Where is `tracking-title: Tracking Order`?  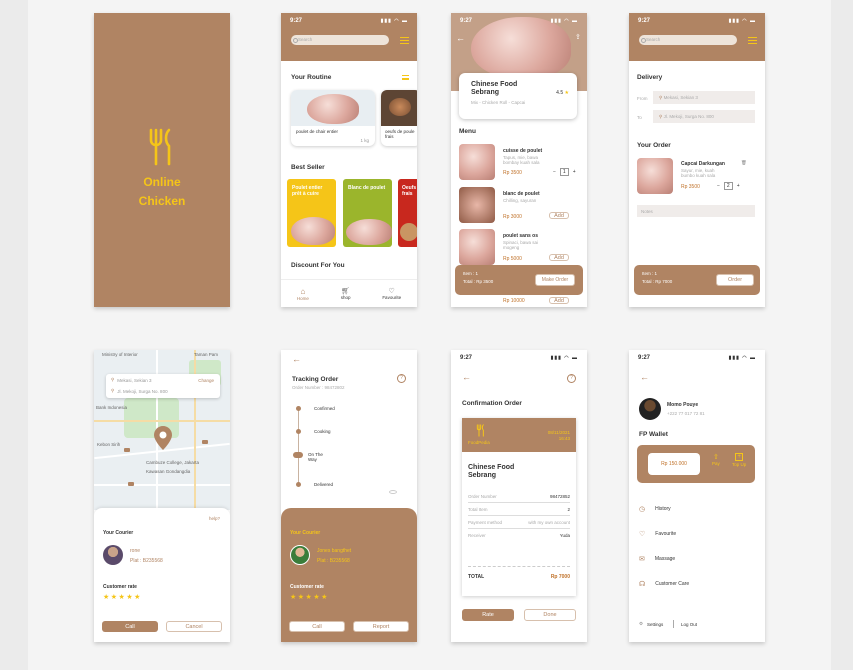
tracking-title: Tracking Order is located at coordinates (315, 379).